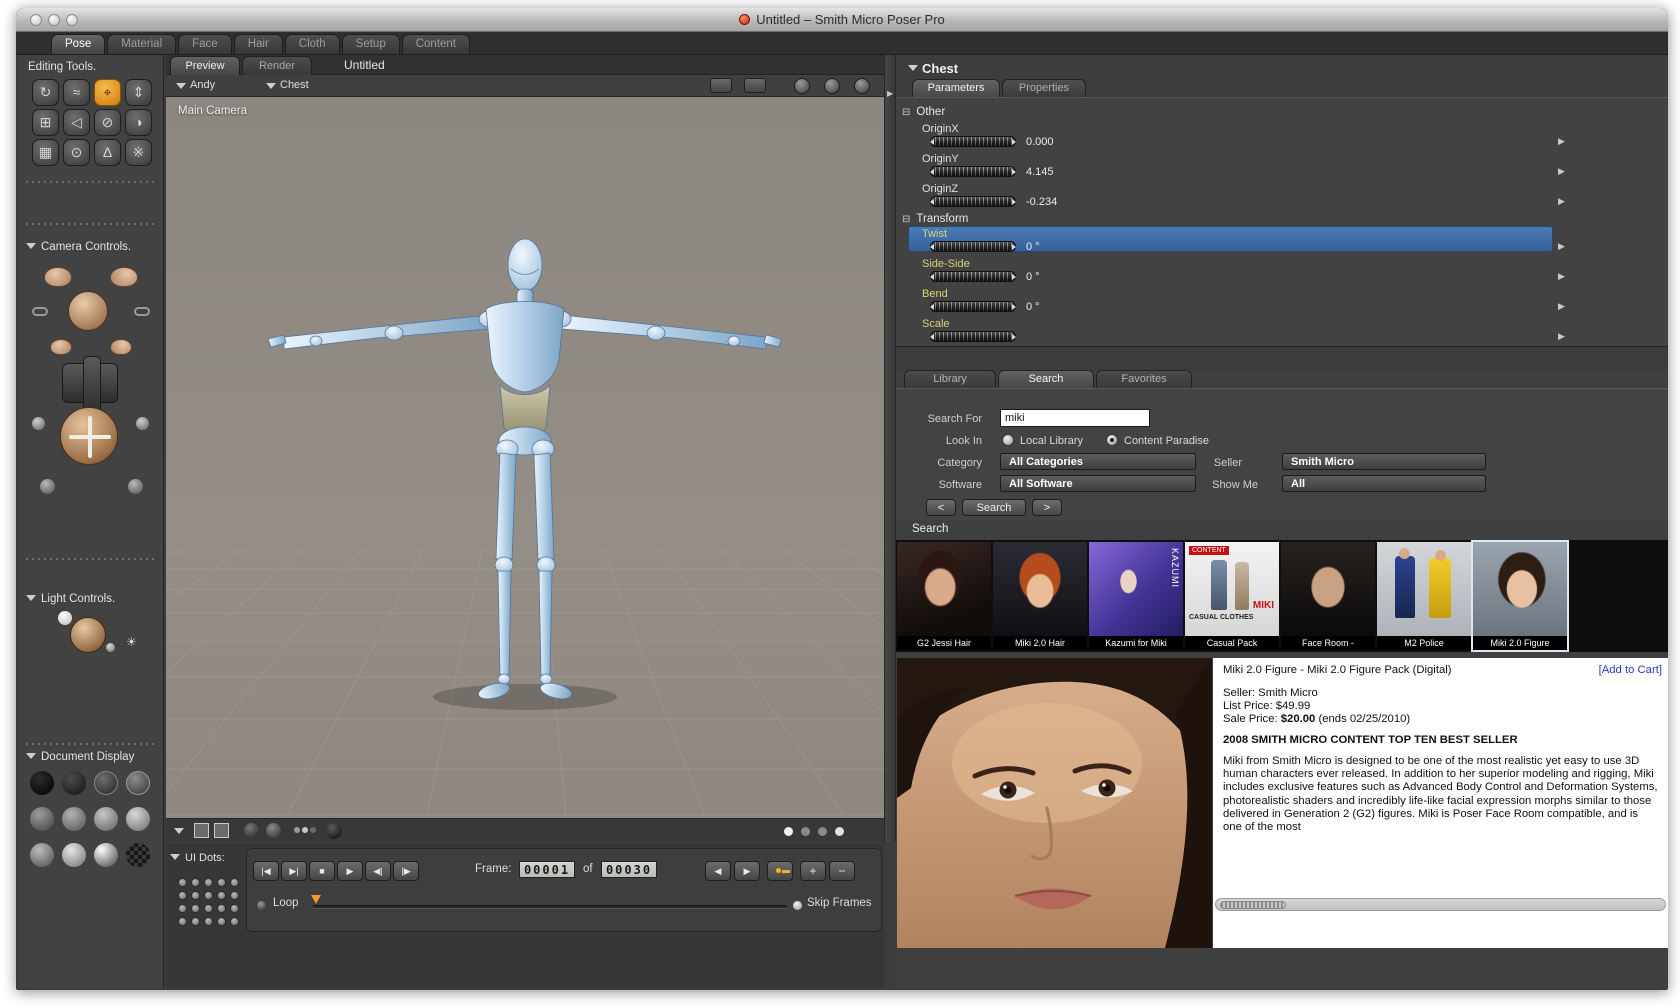  I want to click on originy-value: 4.145, so click(1040, 172).